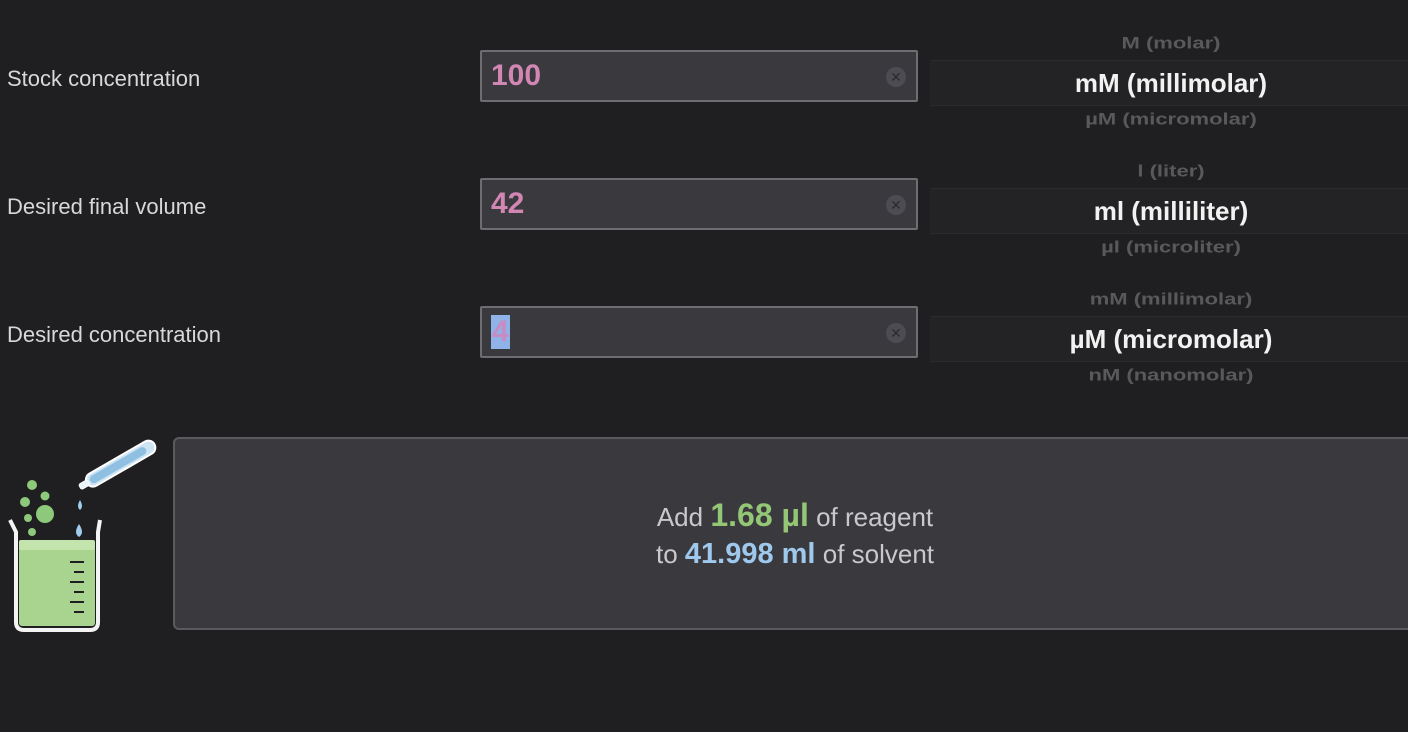 The width and height of the screenshot is (1408, 732). What do you see at coordinates (1169, 44) in the screenshot?
I see `picker-option-prev: M (molar)` at bounding box center [1169, 44].